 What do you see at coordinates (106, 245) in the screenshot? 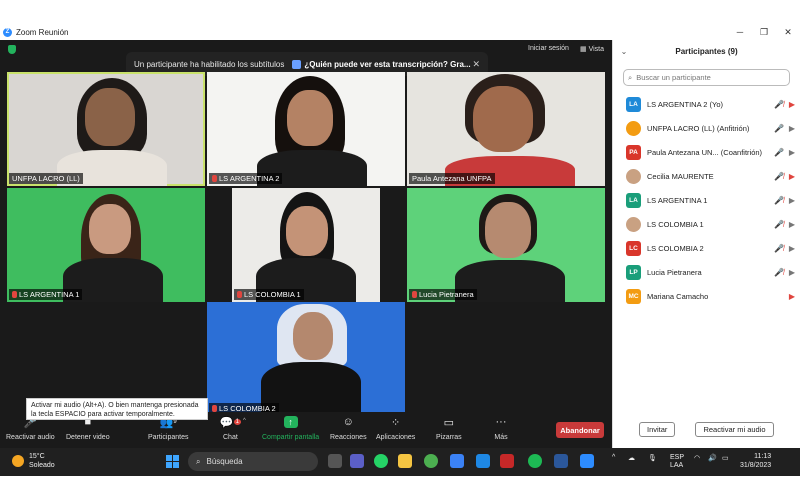
I see `video-tile: LS ARGENTINA 1` at bounding box center [106, 245].